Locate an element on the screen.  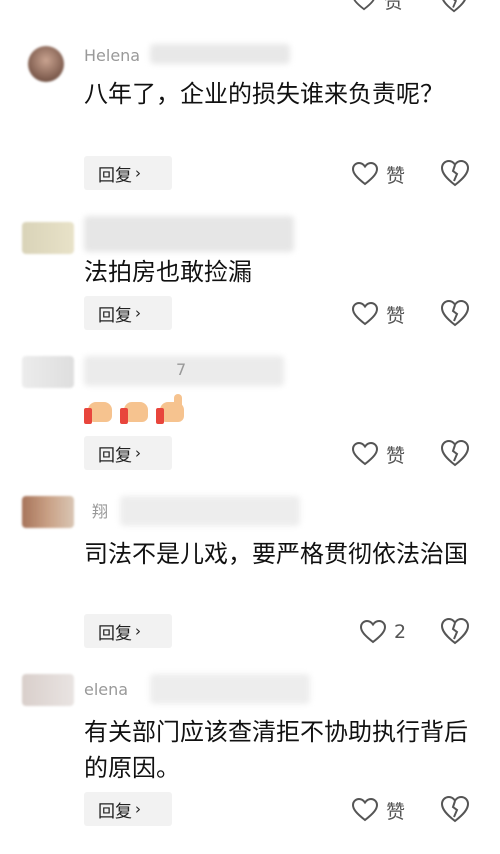
like-count: 2 is located at coordinates (400, 632).